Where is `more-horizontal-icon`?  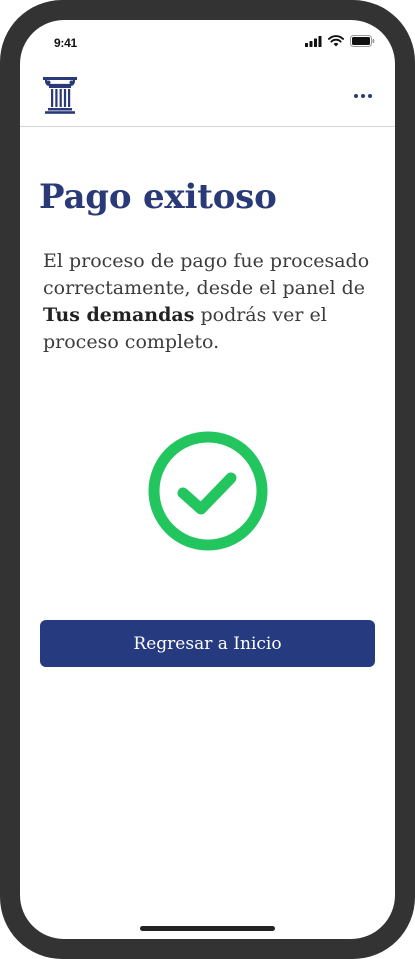 more-horizontal-icon is located at coordinates (356, 96).